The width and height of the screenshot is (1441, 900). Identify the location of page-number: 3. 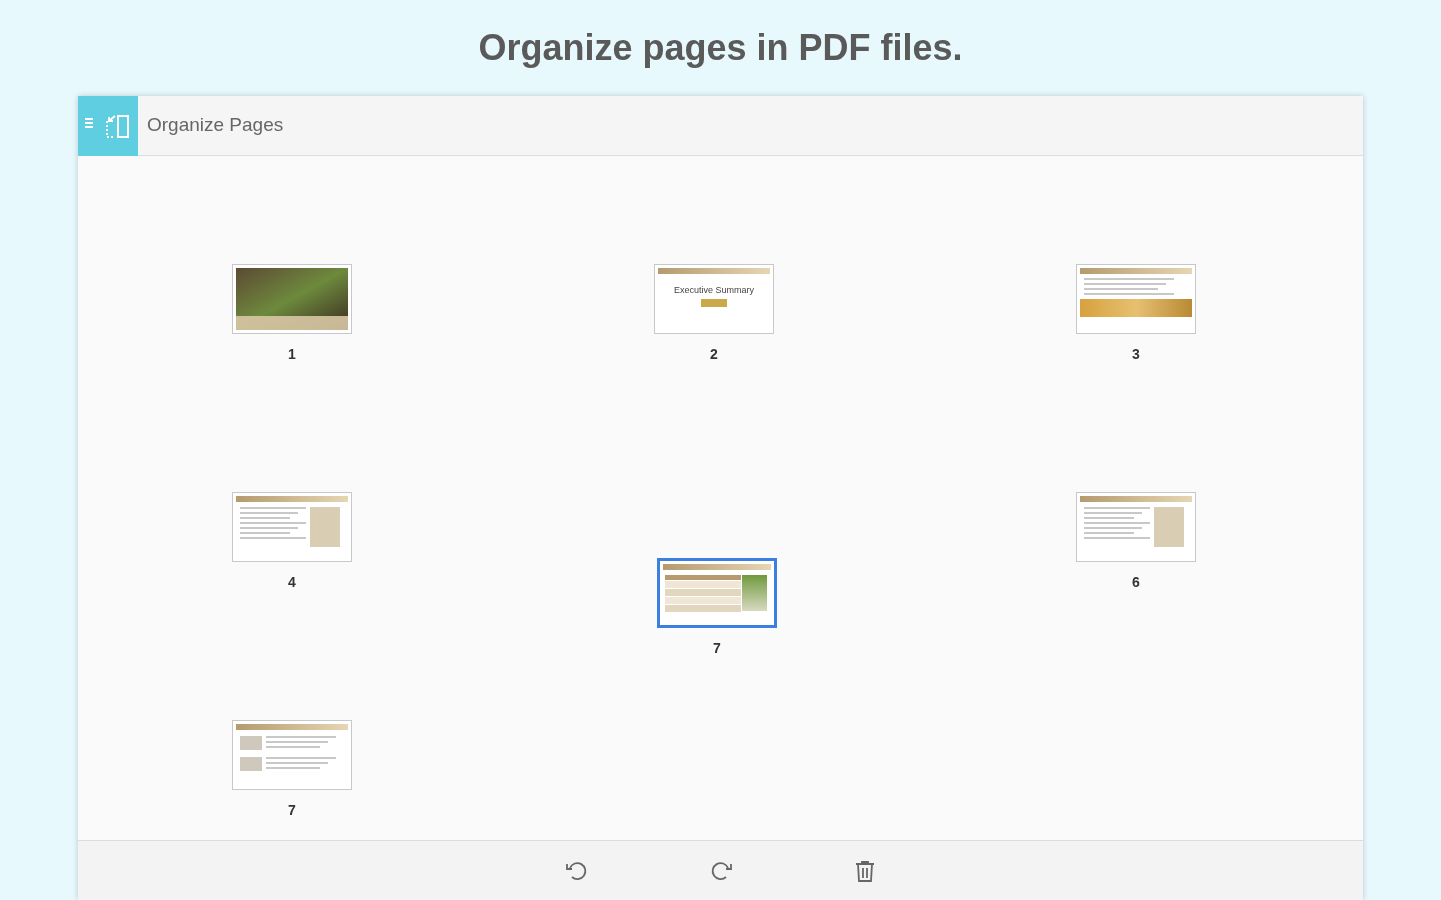
(1136, 354).